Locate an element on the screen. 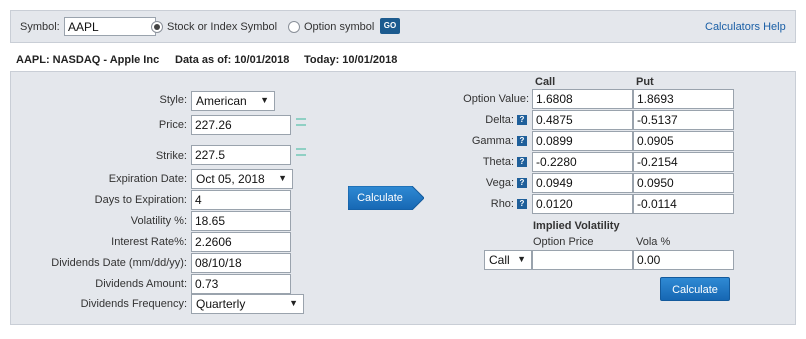 This screenshot has width=806, height=339. expiration-select: Oct 05, 2018 ▼ is located at coordinates (242, 179).